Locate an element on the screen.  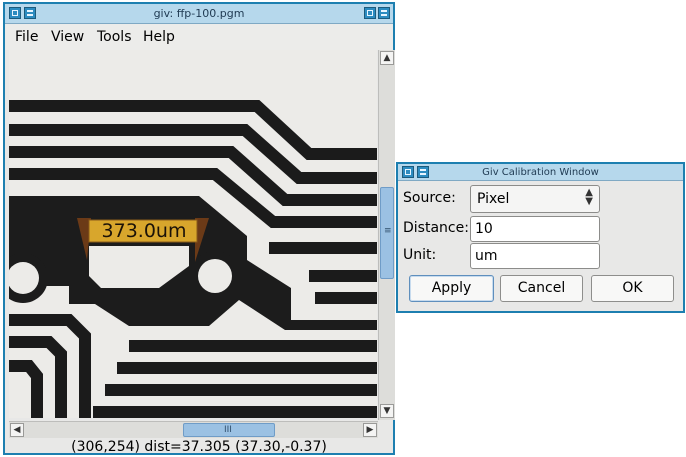
vertical-grip-icon: ≡ is located at coordinates (388, 231).